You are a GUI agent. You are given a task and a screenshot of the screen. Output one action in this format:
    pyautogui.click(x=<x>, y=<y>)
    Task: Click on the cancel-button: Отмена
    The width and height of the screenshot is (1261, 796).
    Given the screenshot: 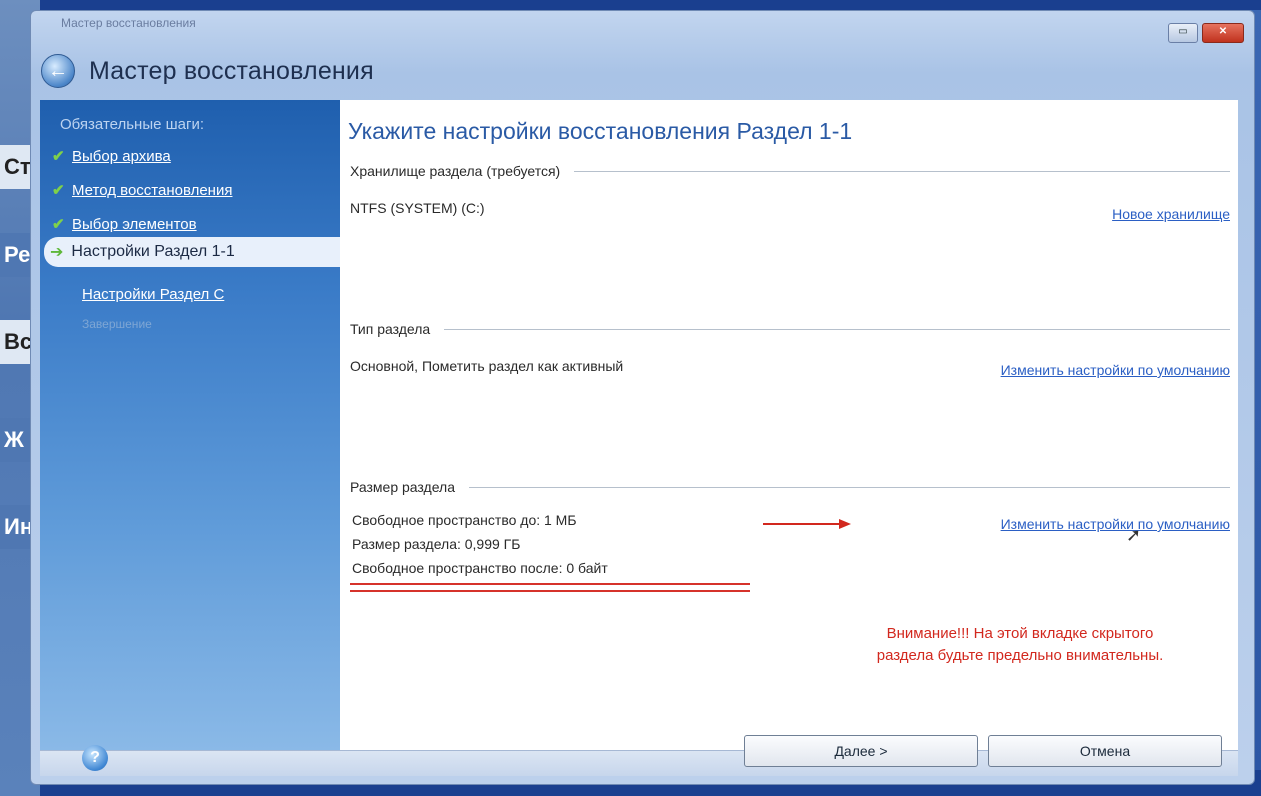 What is the action you would take?
    pyautogui.click(x=1105, y=751)
    